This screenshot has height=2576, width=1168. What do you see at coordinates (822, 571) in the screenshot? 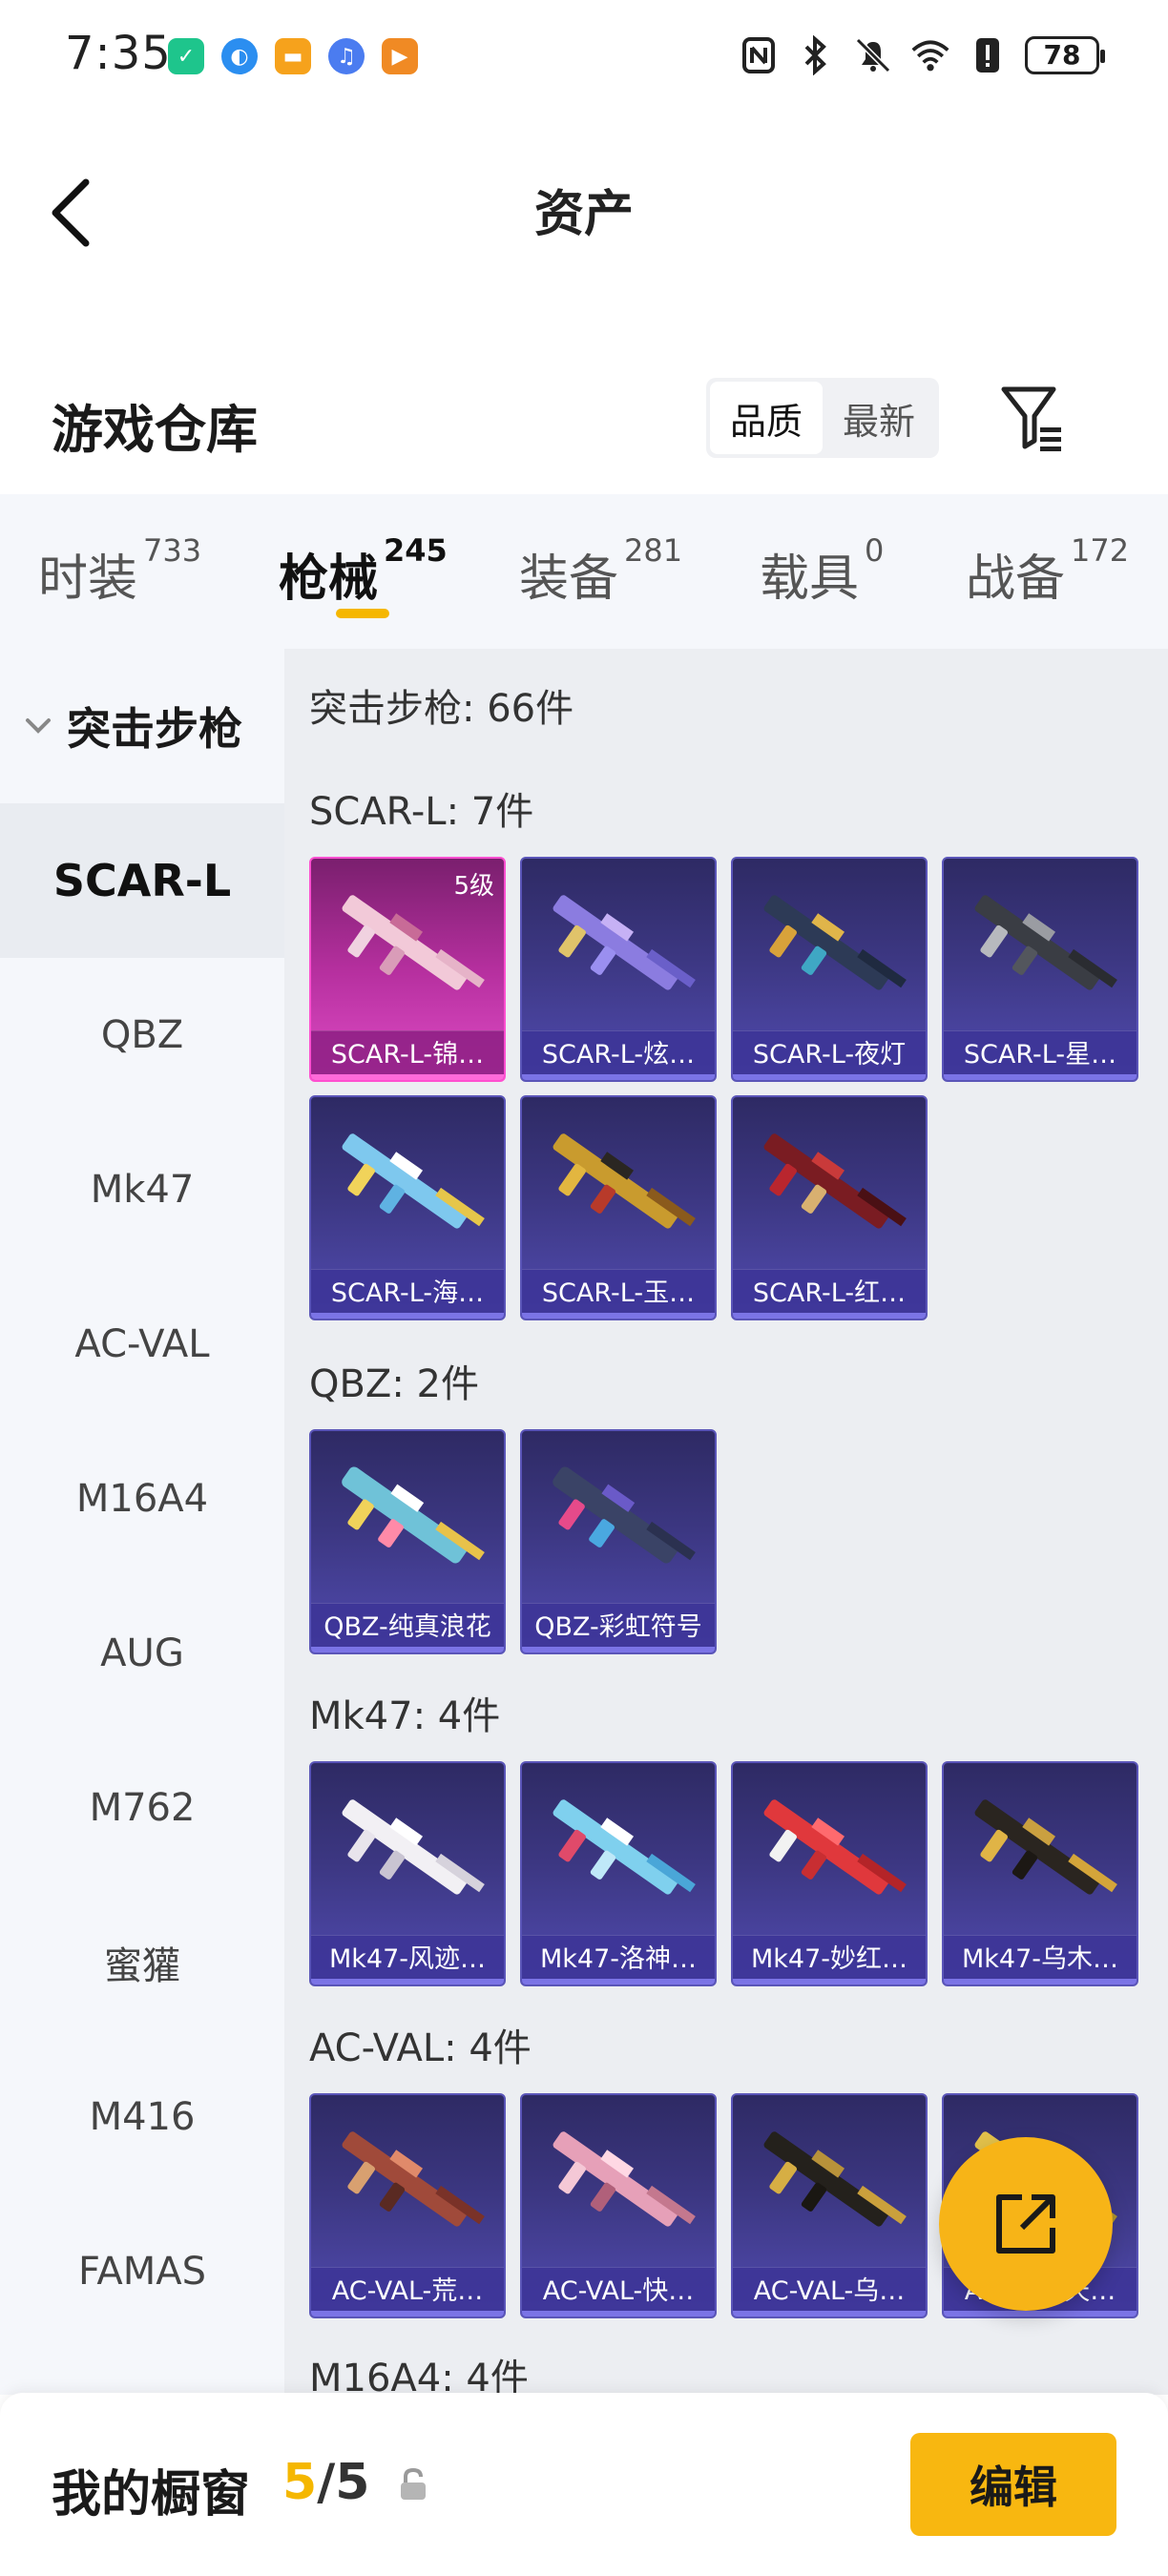
I see `tab-vehicles: 载具 0` at bounding box center [822, 571].